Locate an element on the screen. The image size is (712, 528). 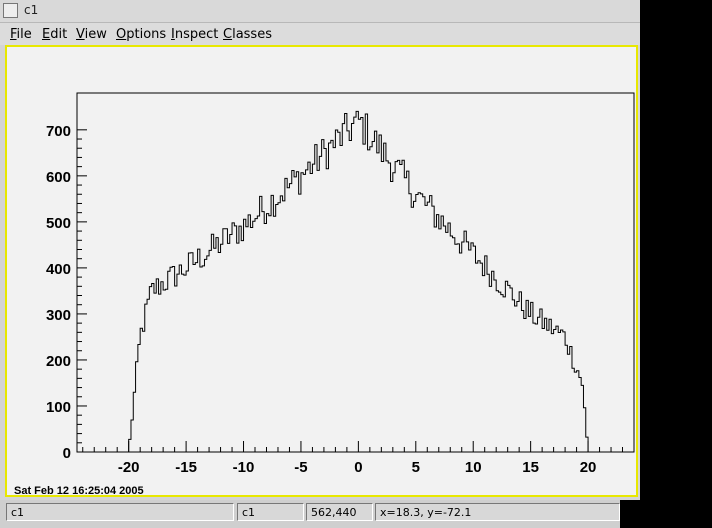
menu-view: View is located at coordinates (91, 34).